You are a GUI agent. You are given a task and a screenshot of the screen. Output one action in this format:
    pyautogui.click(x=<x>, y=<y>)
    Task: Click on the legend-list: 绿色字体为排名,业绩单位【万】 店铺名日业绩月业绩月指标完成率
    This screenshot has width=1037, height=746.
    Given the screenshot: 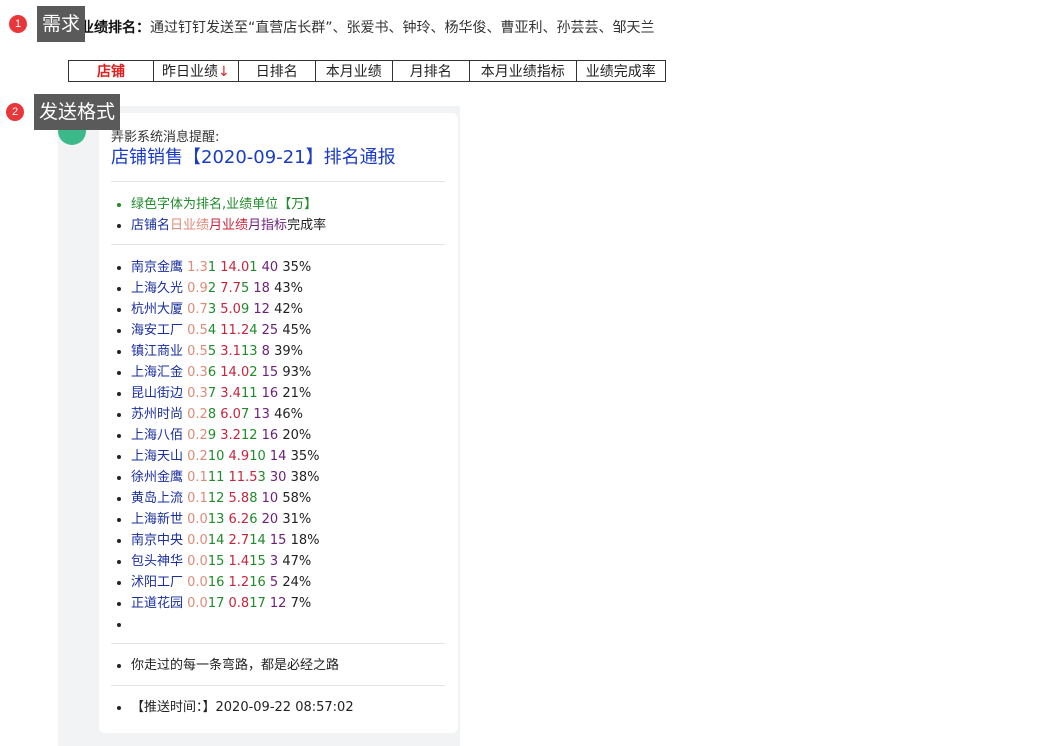 What is the action you would take?
    pyautogui.click(x=218, y=215)
    